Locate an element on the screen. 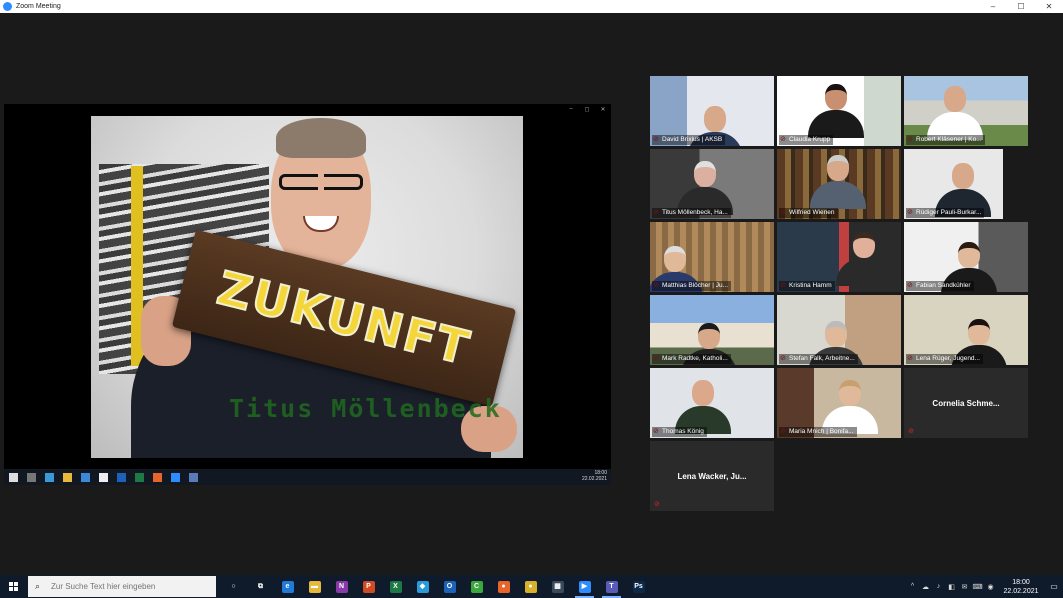 The image size is (1063, 598). task-view-icon: ⧉ is located at coordinates (260, 586).